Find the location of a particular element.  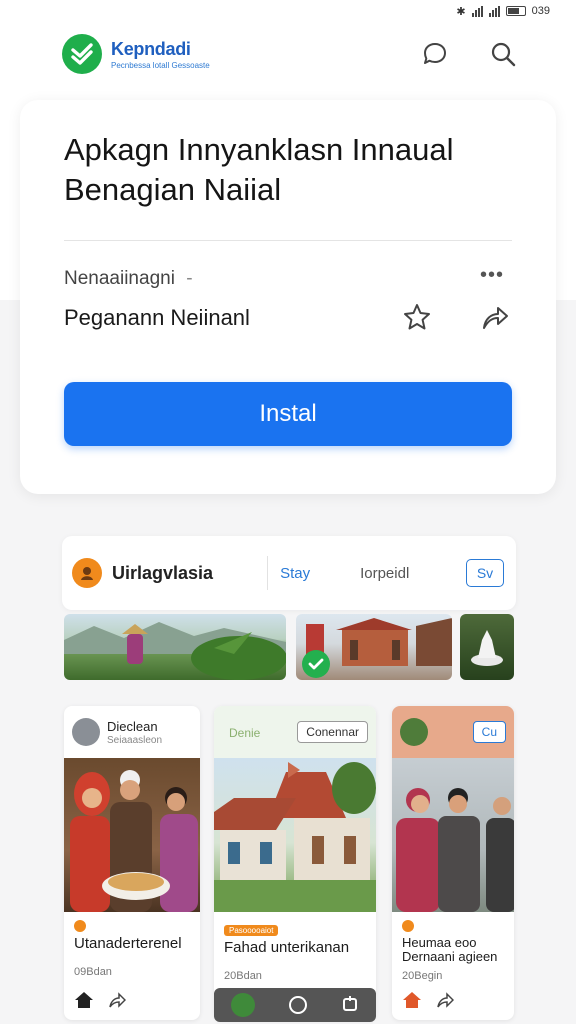

tab-stay: Stay is located at coordinates (295, 573).